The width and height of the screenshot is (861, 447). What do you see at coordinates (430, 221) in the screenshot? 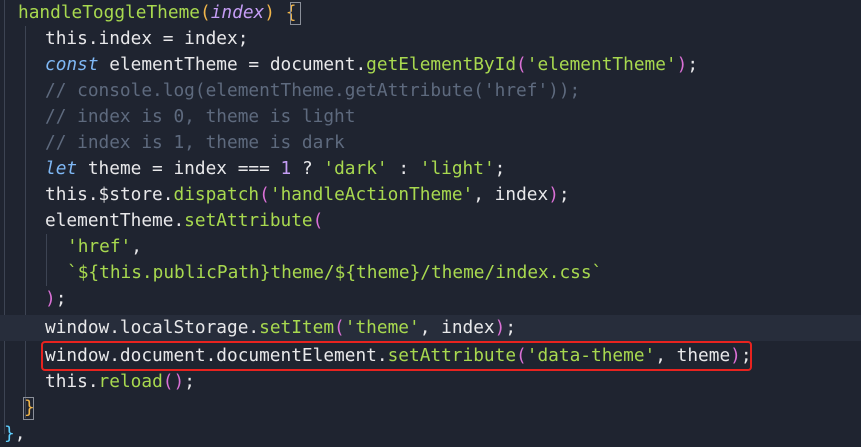
I see `code-line: elementTheme.setAttribute(` at bounding box center [430, 221].